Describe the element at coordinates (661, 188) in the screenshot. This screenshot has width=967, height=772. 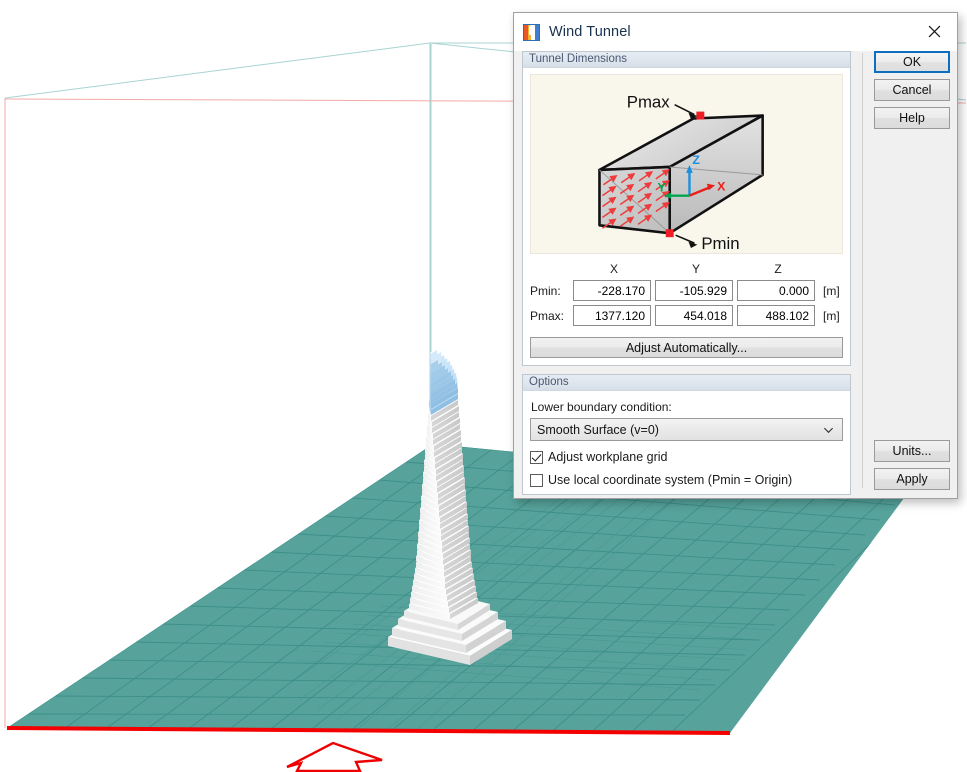
I see `axis-label-y: Y` at that location.